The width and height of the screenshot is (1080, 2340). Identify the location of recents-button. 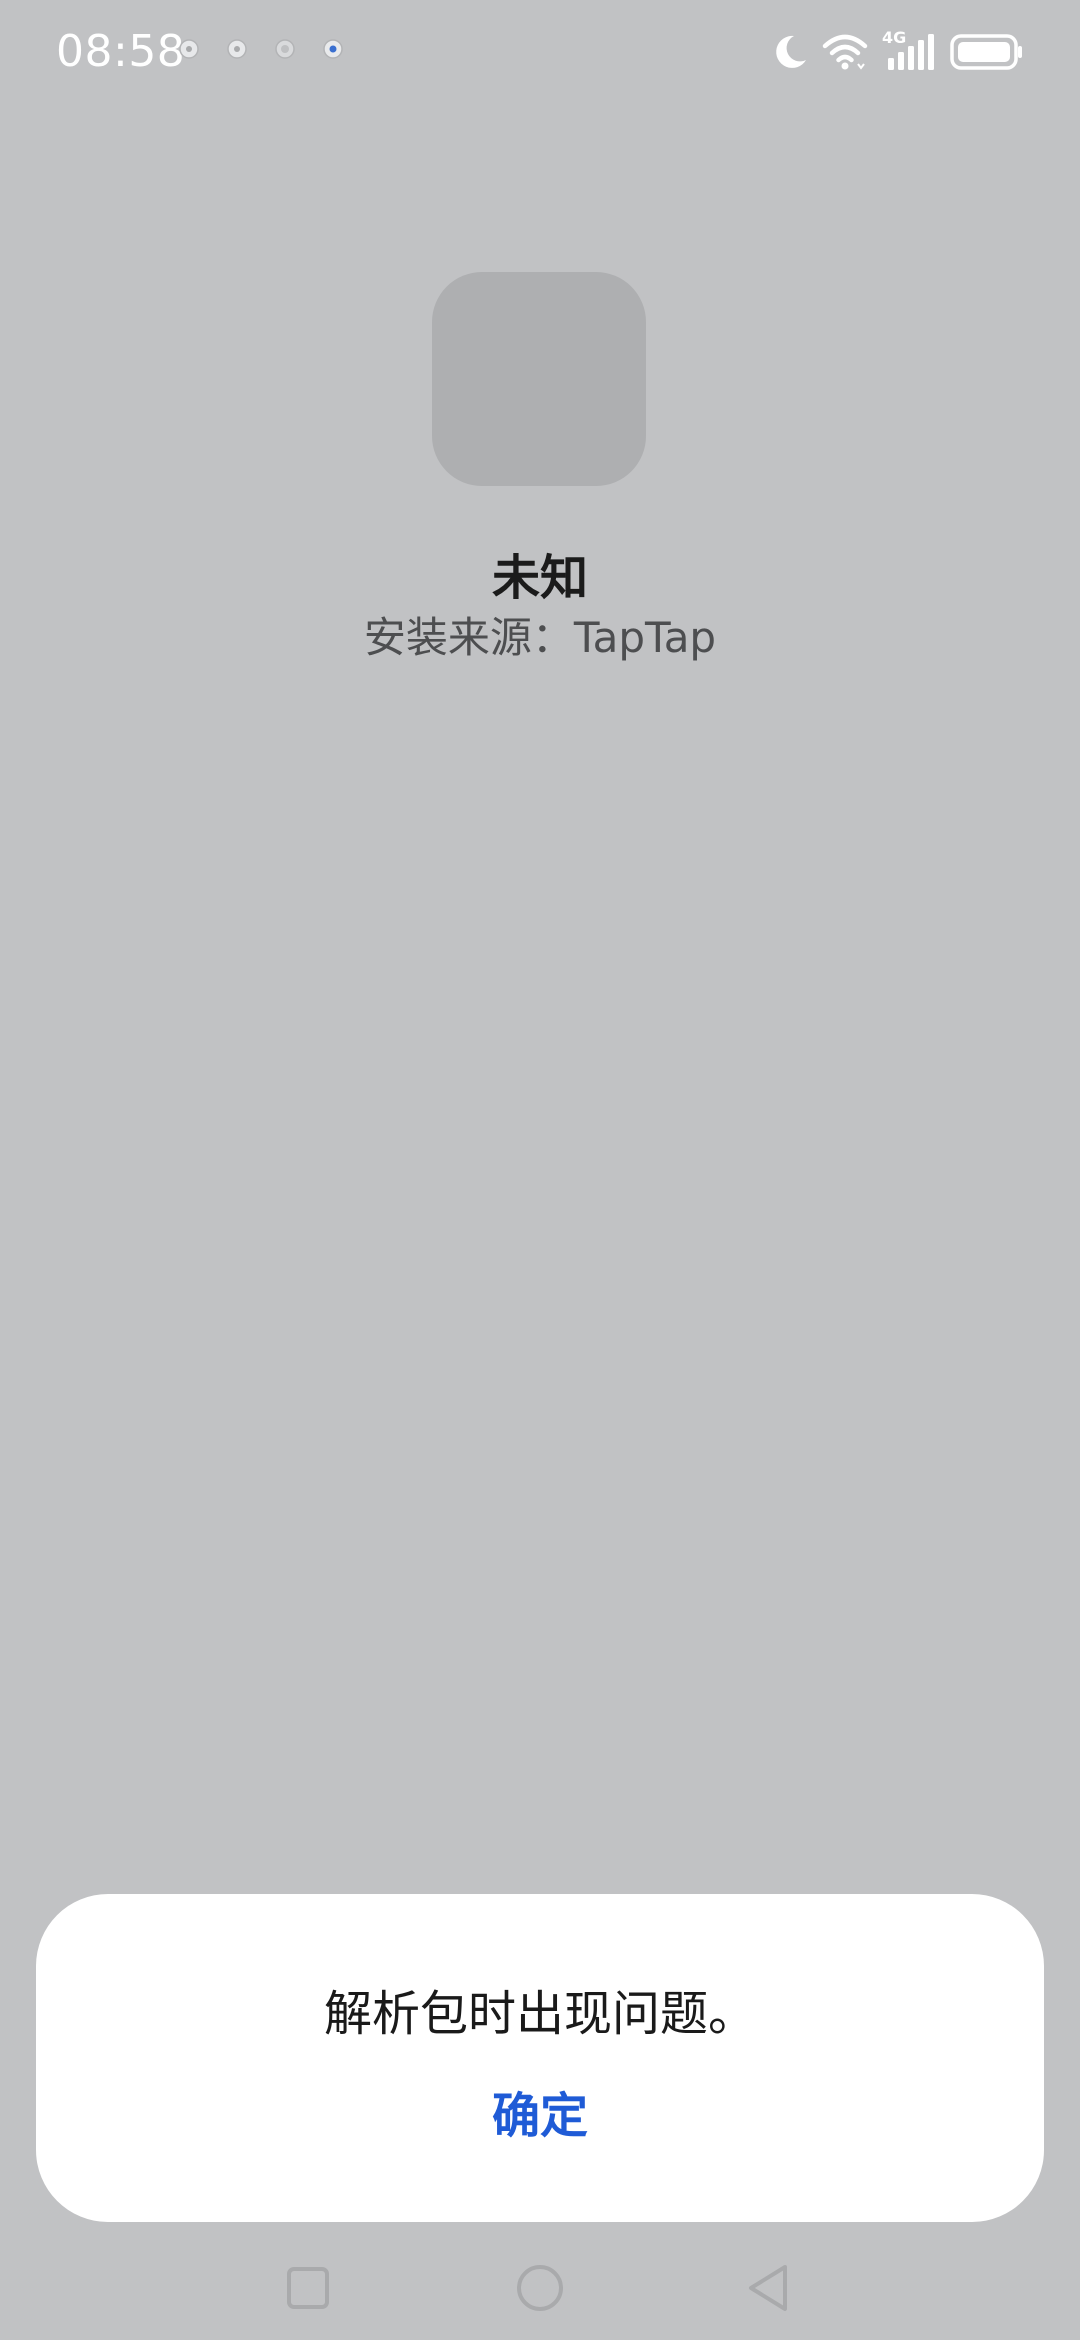
(308, 2290).